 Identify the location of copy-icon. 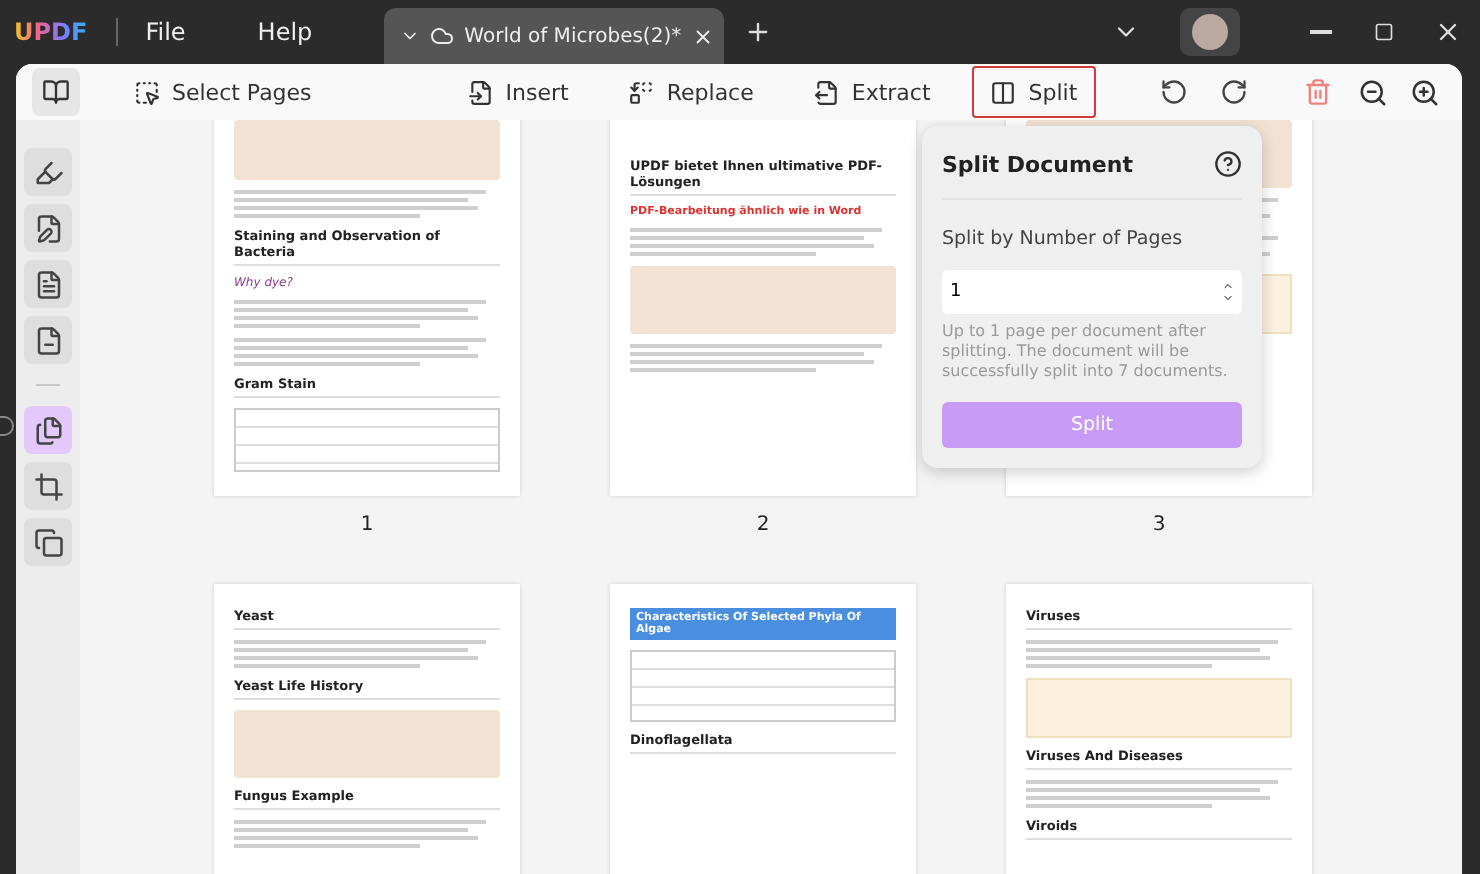
(48, 542).